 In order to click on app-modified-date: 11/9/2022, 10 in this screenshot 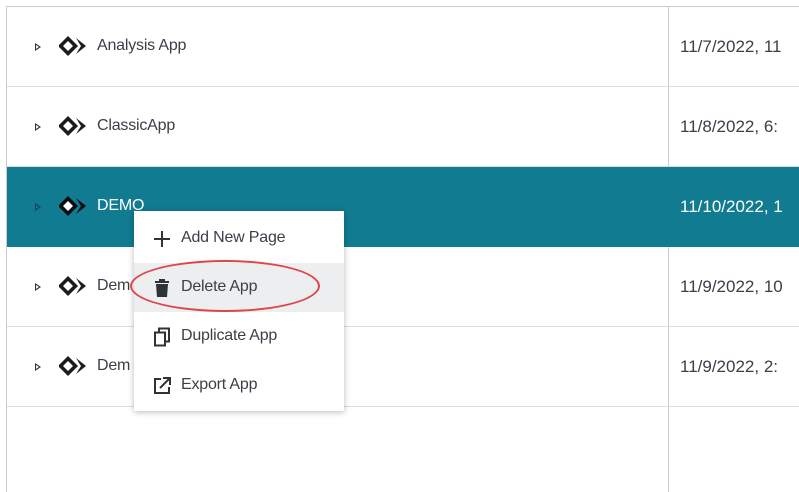, I will do `click(731, 286)`.